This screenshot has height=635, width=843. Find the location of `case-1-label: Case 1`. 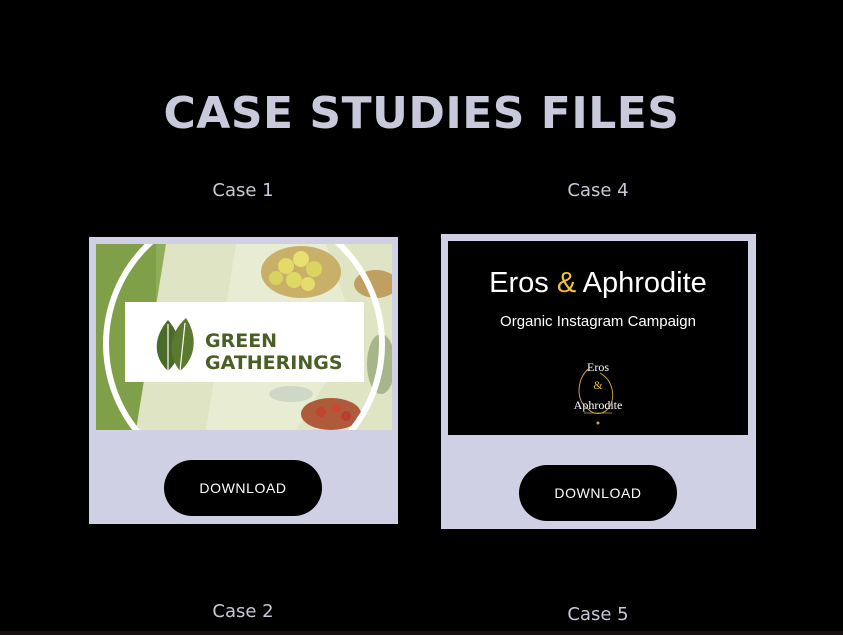

case-1-label: Case 1 is located at coordinates (243, 190).